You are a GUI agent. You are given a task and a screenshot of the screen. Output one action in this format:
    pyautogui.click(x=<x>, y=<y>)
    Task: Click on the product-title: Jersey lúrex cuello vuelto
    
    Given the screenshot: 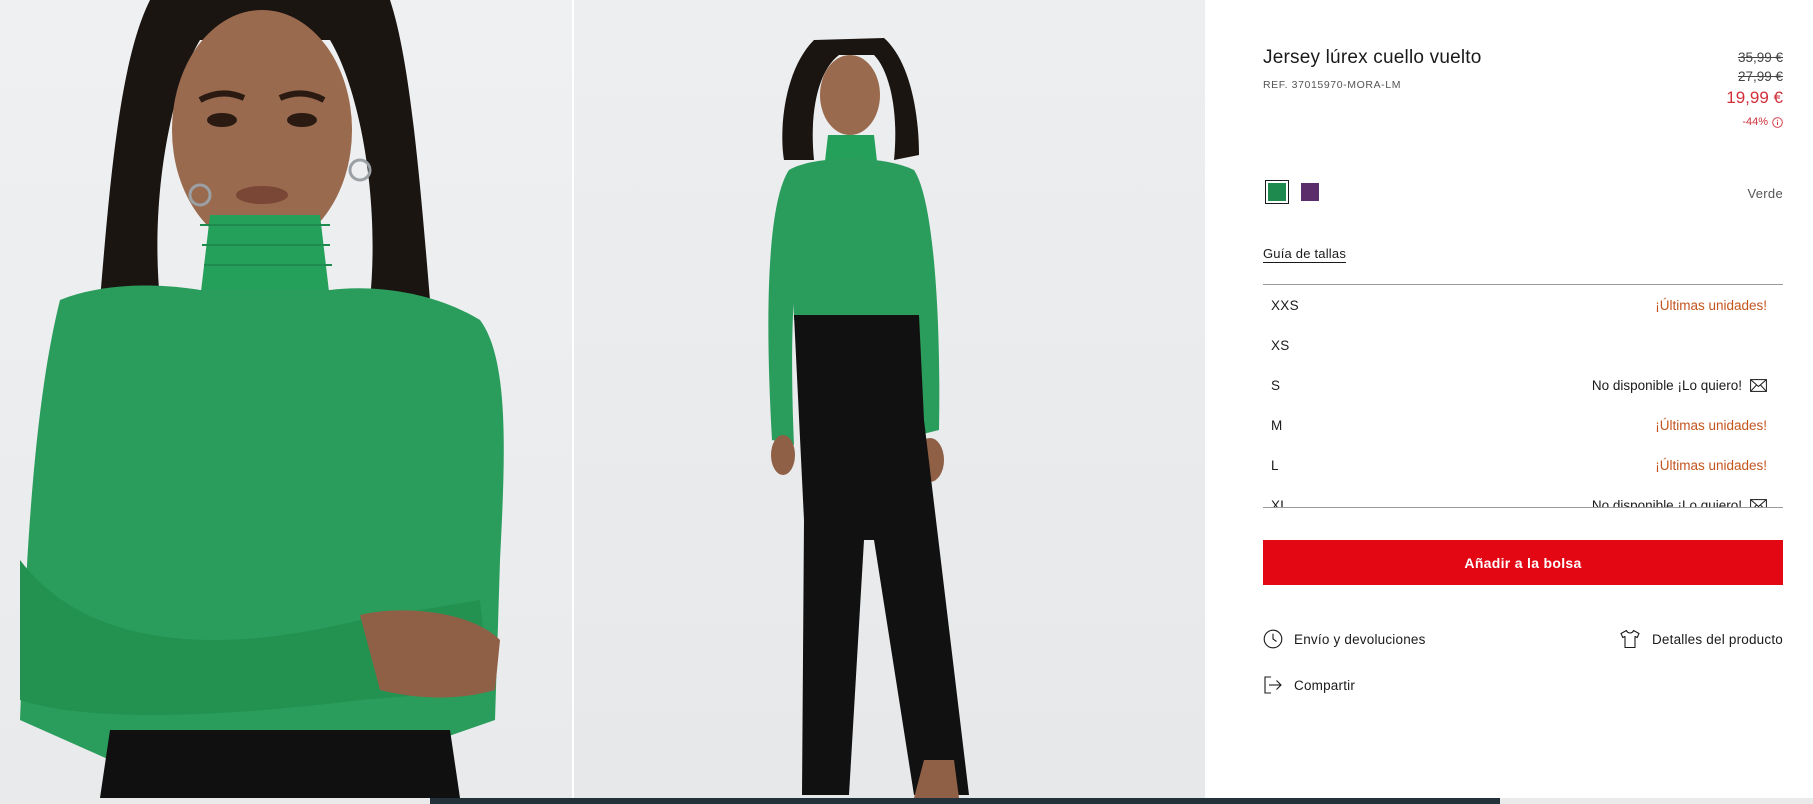 What is the action you would take?
    pyautogui.click(x=1372, y=57)
    